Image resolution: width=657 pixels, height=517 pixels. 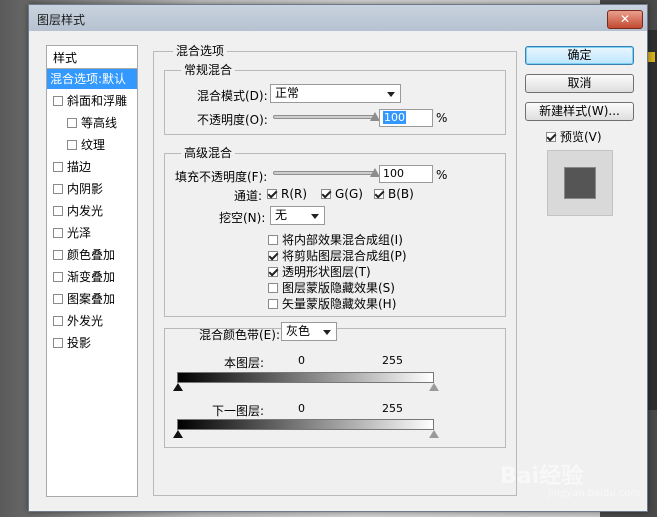 What do you see at coordinates (298, 331) in the screenshot?
I see `blend-if-value: 灰色` at bounding box center [298, 331].